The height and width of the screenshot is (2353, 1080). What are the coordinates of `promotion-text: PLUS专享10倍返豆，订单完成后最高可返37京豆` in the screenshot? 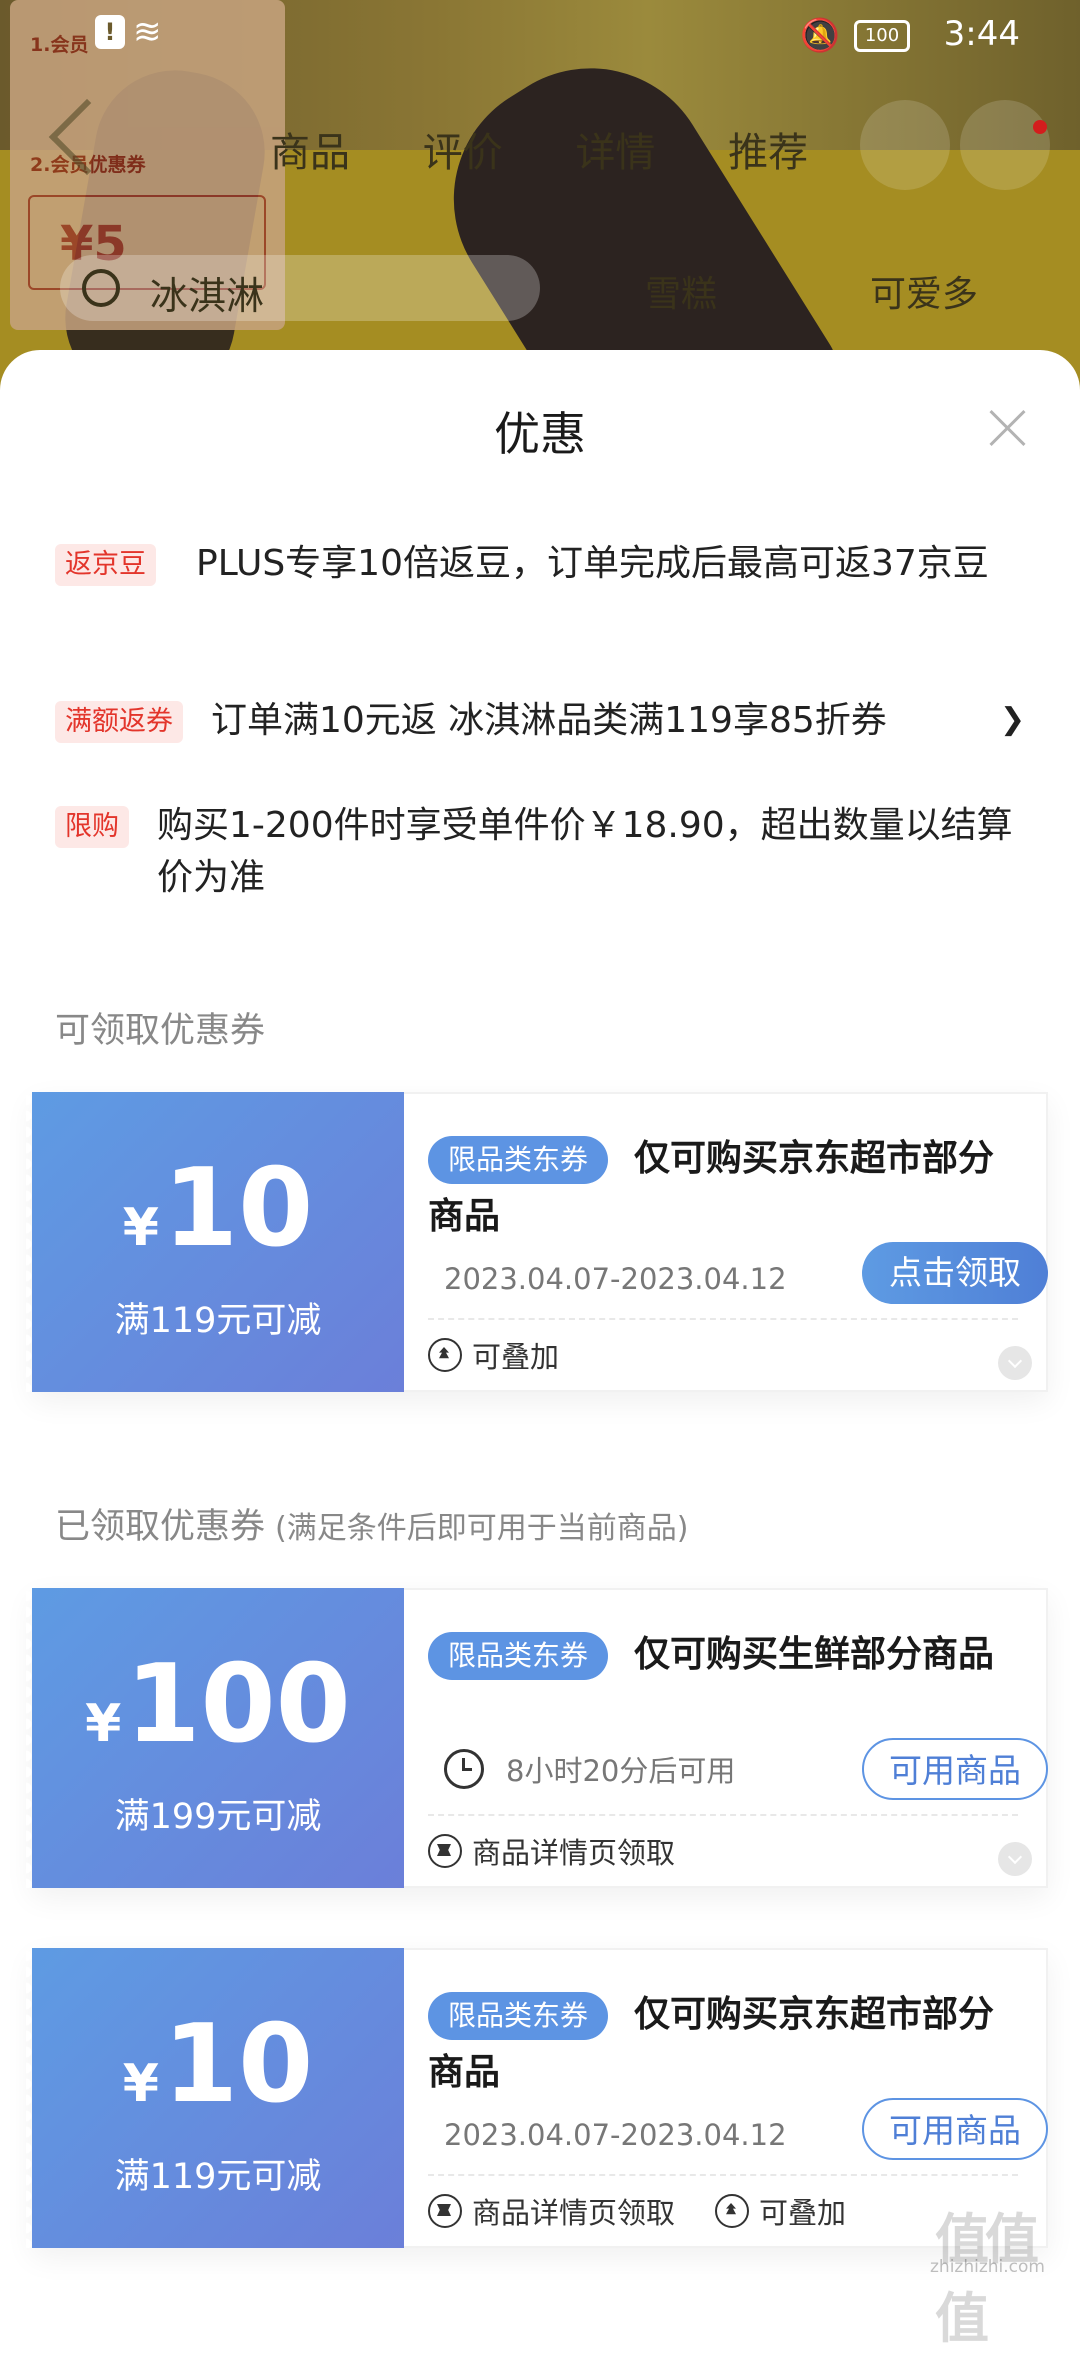 It's located at (592, 563).